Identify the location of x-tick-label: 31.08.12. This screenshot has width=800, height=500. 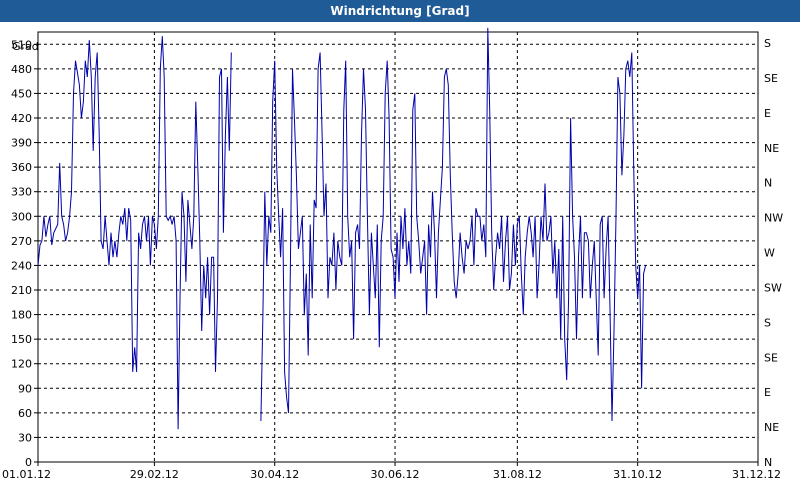
(517, 474).